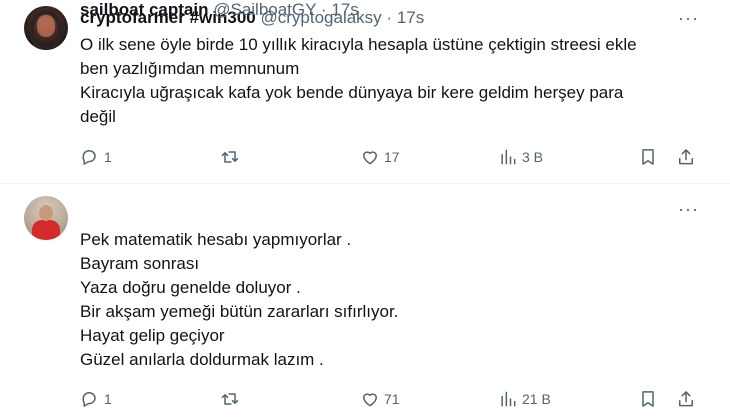 The height and width of the screenshot is (420, 730). What do you see at coordinates (190, 287) in the screenshot?
I see `tweet-line: Yaza doğru genelde doluyor .` at bounding box center [190, 287].